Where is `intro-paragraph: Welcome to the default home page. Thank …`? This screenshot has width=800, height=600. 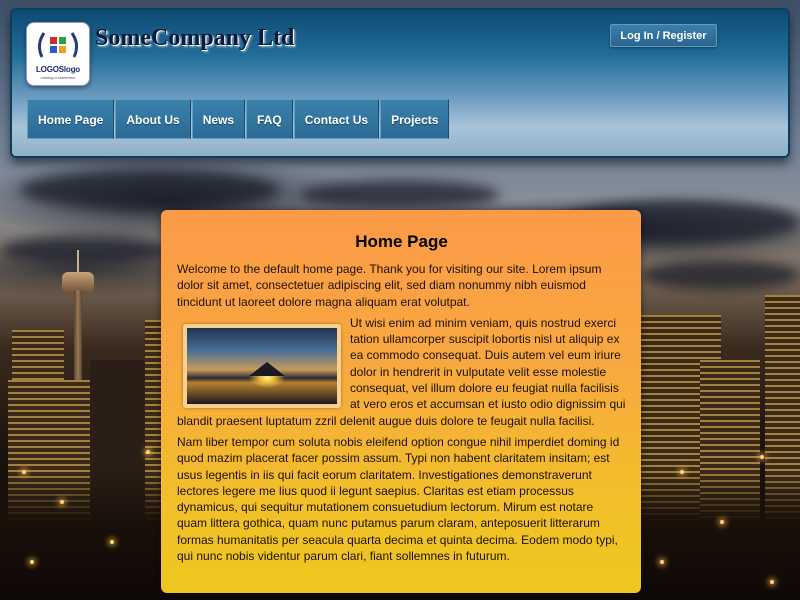
intro-paragraph: Welcome to the default home page. Thank … is located at coordinates (389, 285).